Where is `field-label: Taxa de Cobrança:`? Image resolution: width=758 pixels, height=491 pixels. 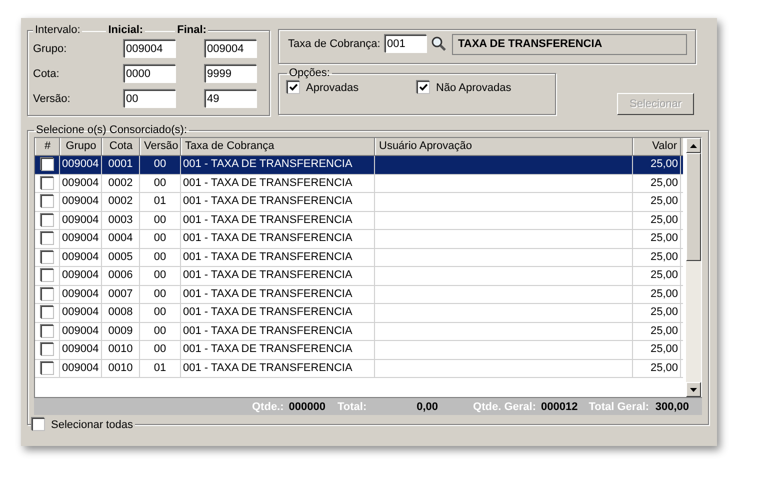 field-label: Taxa de Cobrança: is located at coordinates (335, 44).